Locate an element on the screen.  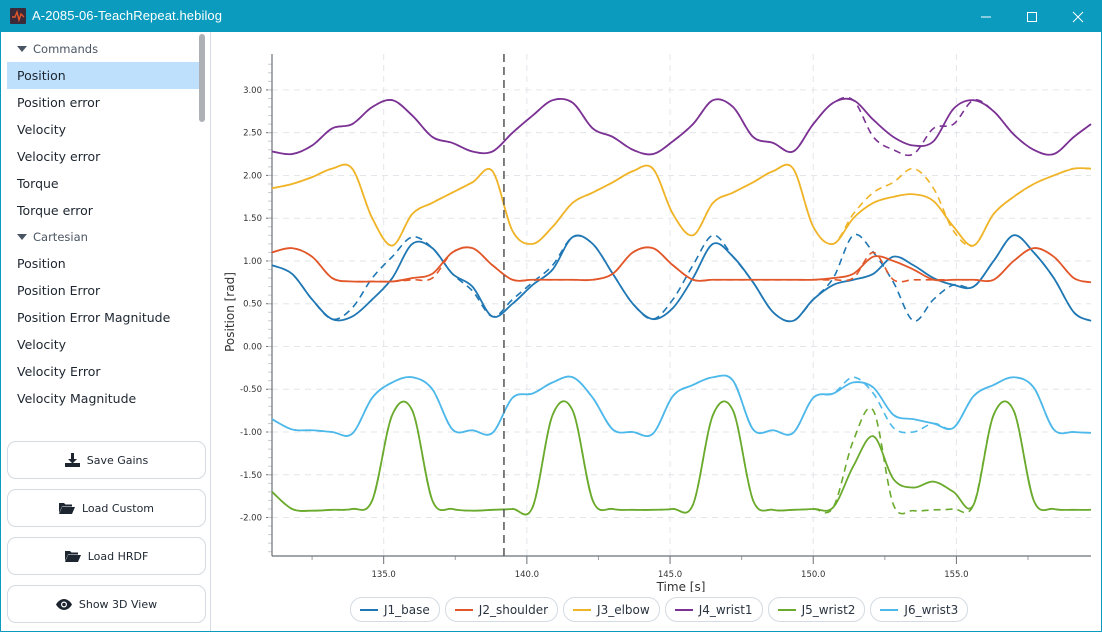
download-icon is located at coordinates (72, 460).